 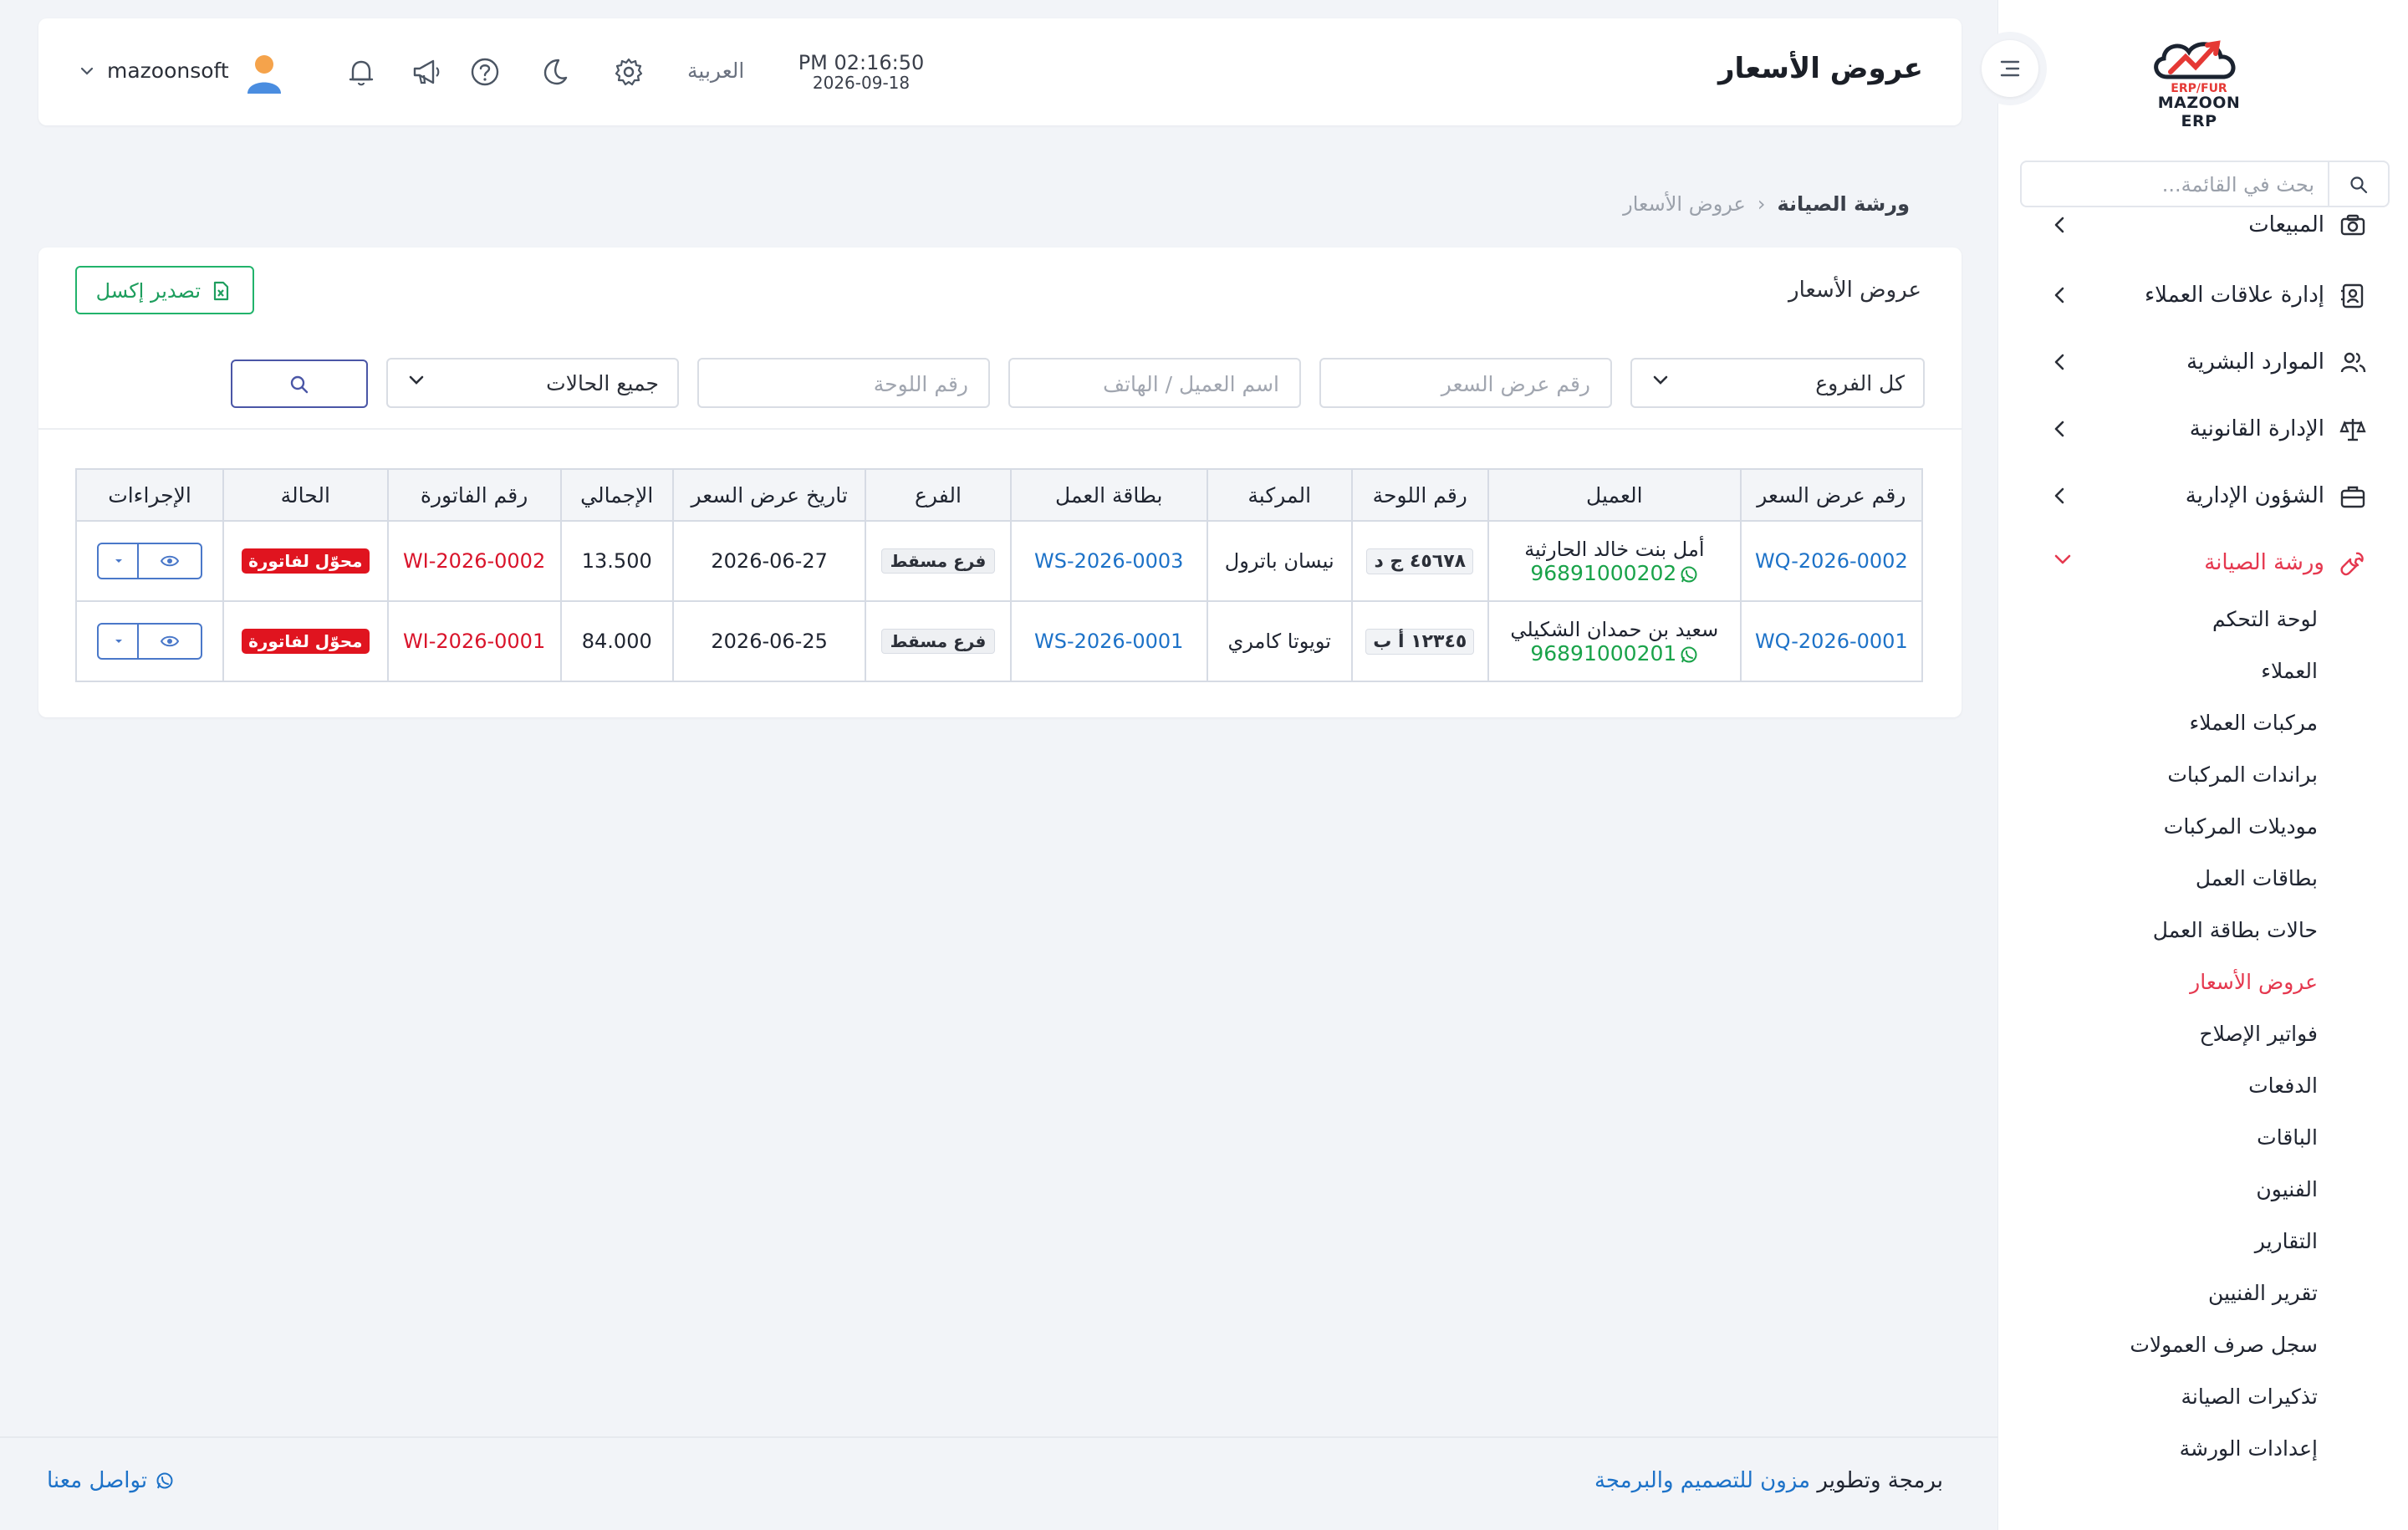 What do you see at coordinates (532, 383) in the screenshot?
I see `status-select: جميع الحالات` at bounding box center [532, 383].